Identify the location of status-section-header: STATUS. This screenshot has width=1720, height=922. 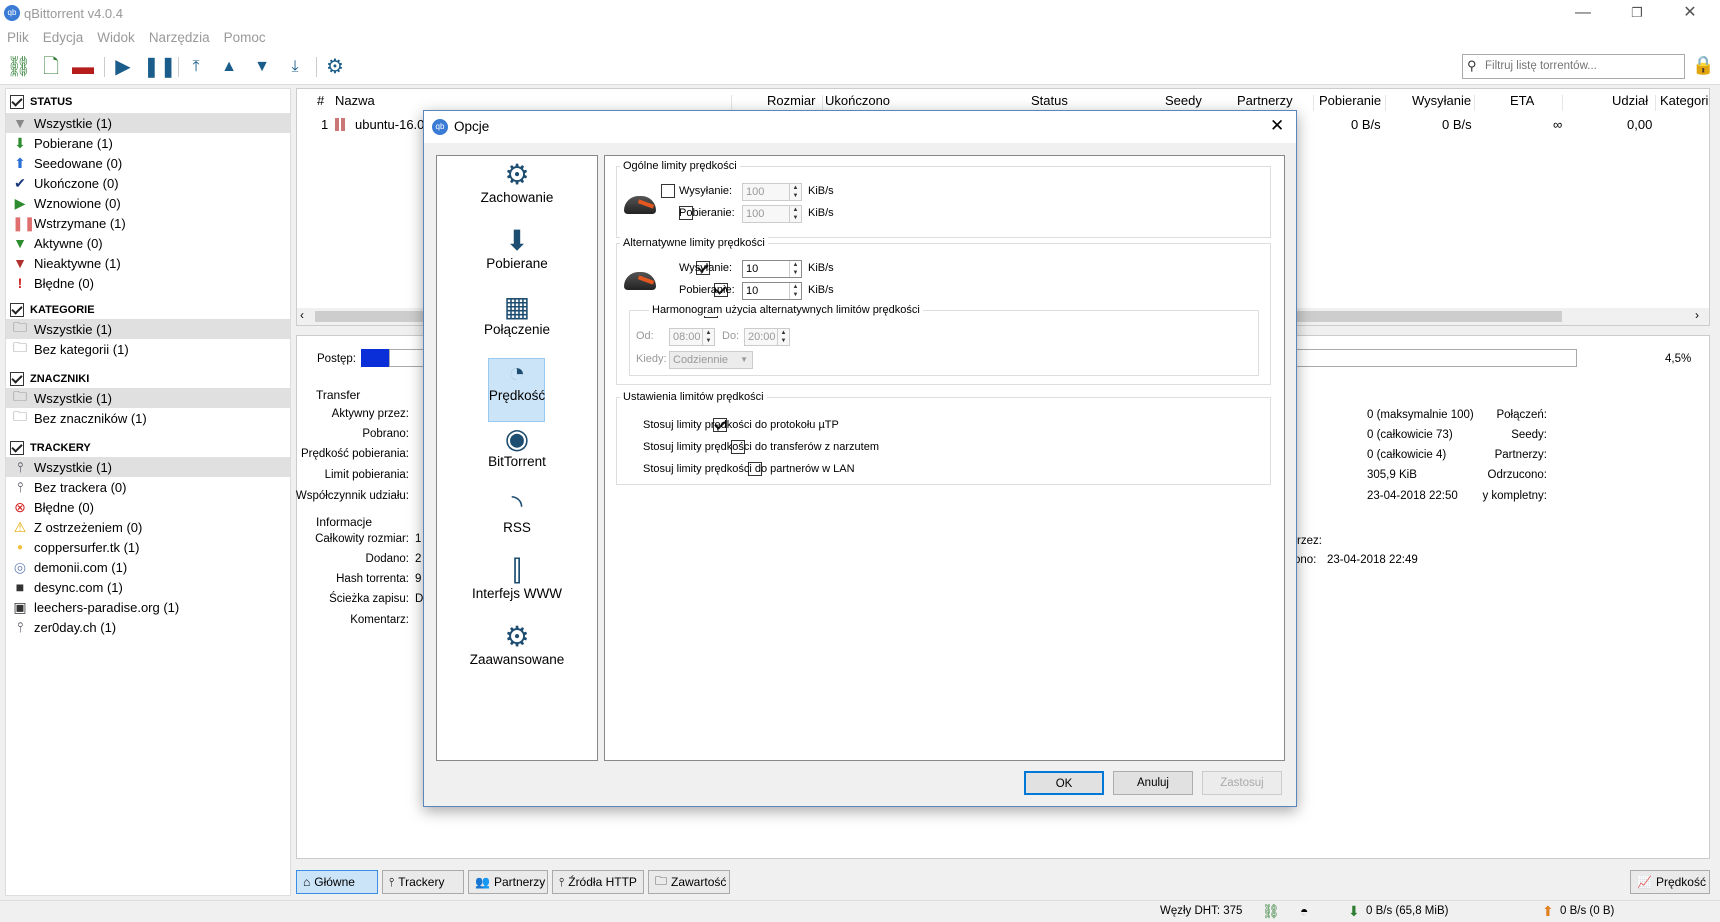
(41, 102).